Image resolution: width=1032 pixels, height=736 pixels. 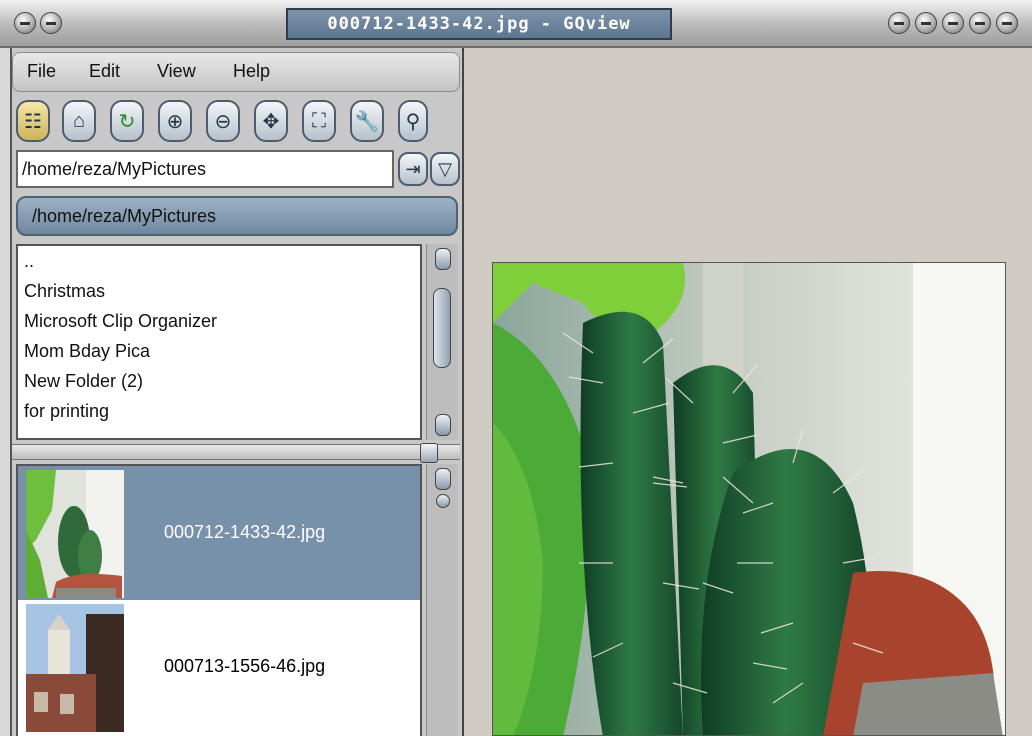 What do you see at coordinates (251, 71) in the screenshot?
I see `menu-help: Help` at bounding box center [251, 71].